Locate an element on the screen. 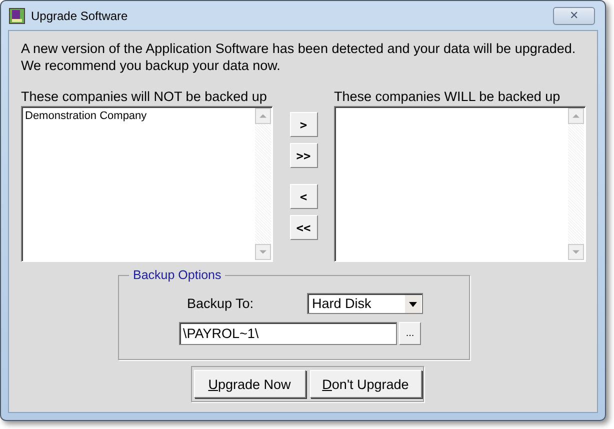 This screenshot has width=614, height=429. close-button: ✕ is located at coordinates (574, 15).